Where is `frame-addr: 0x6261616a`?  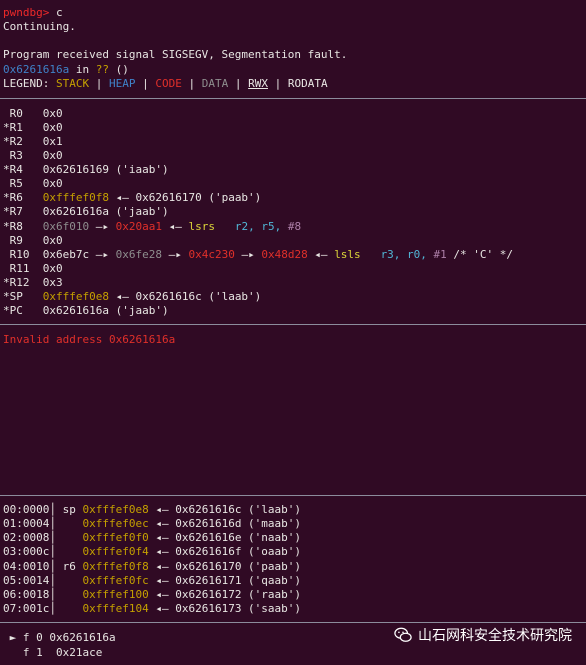 frame-addr: 0x6261616a is located at coordinates (79, 637).